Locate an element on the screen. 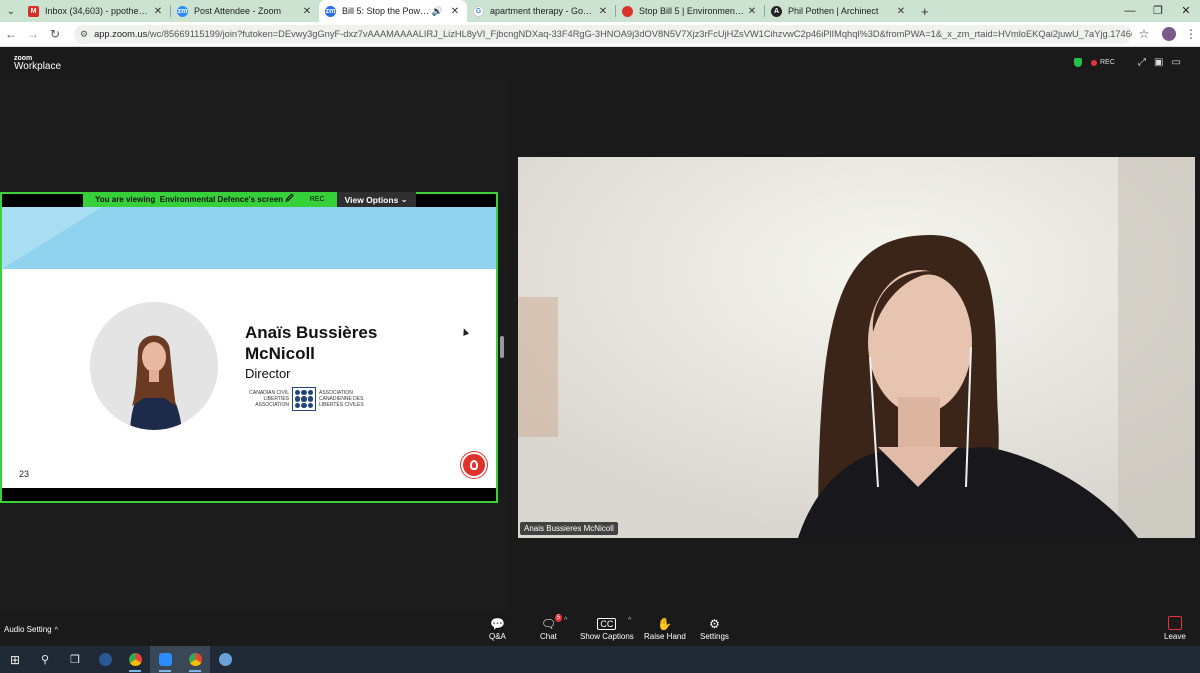 This screenshot has width=1200, height=673. leave-button: Leave is located at coordinates (1175, 628).